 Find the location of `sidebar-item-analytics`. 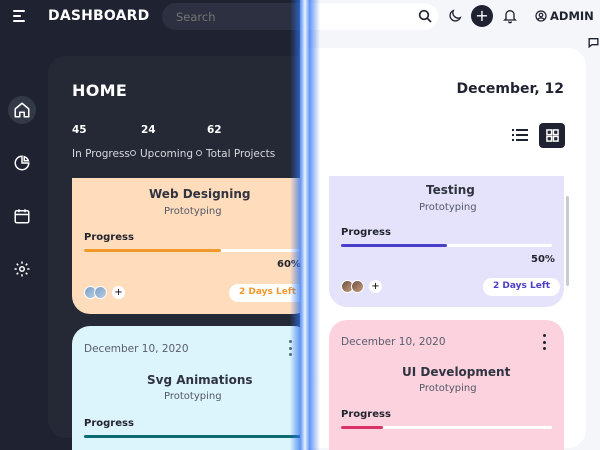

sidebar-item-analytics is located at coordinates (22, 163).